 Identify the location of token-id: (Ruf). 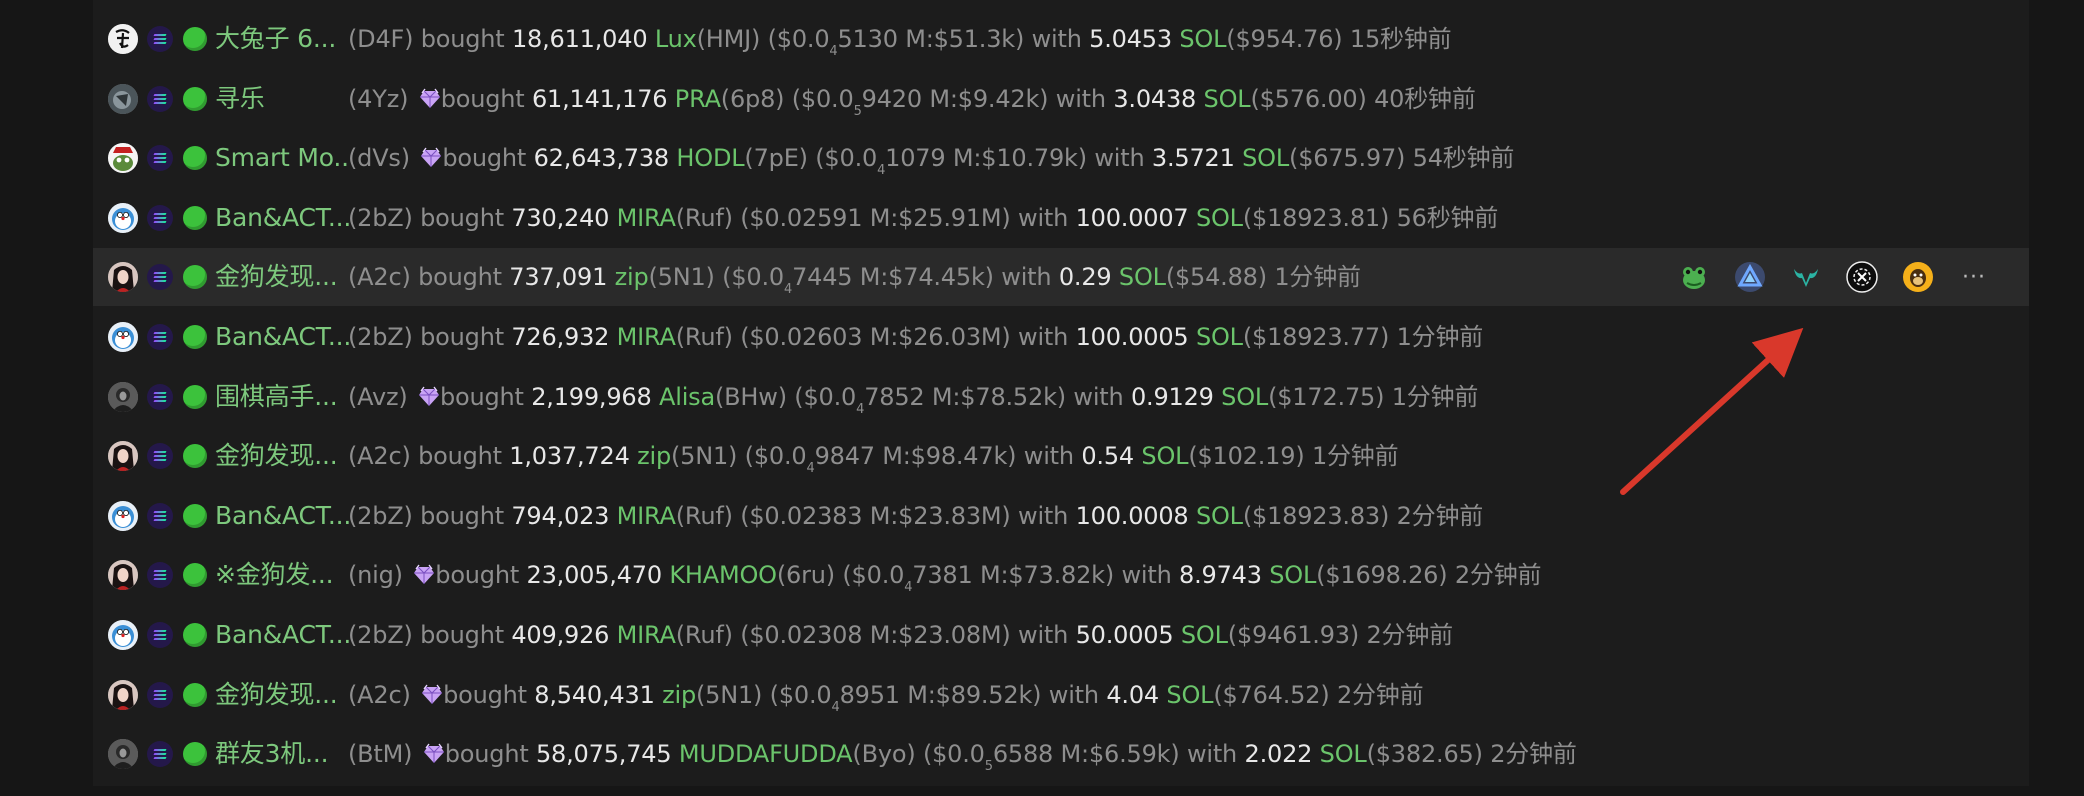
(704, 515).